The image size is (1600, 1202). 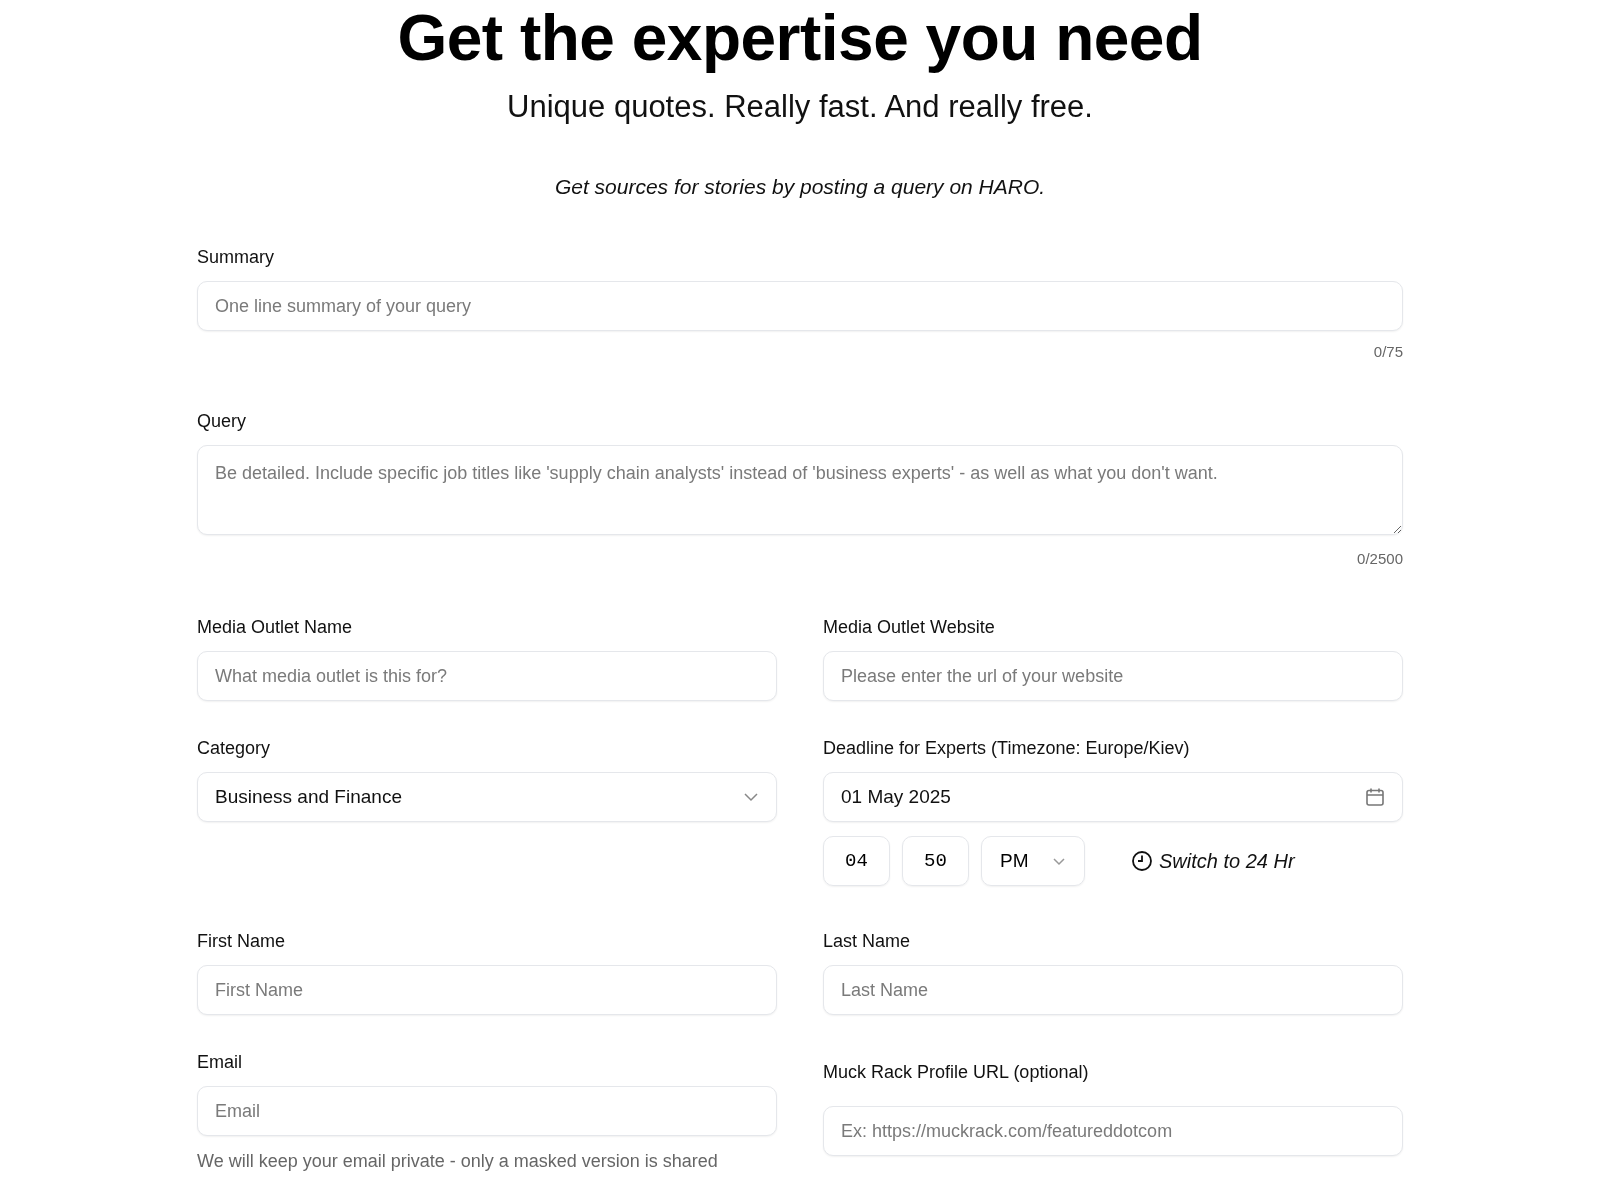 What do you see at coordinates (856, 861) in the screenshot?
I see `hour-field: 04` at bounding box center [856, 861].